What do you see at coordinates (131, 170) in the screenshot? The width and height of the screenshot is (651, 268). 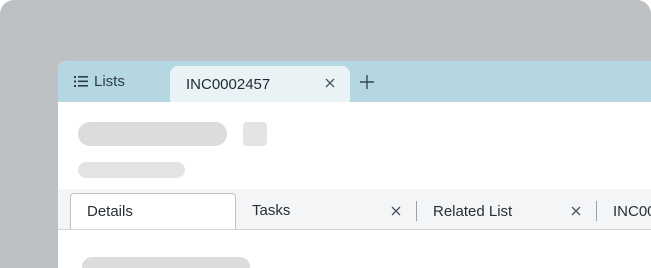 I see `loading-placeholder-subtitle` at bounding box center [131, 170].